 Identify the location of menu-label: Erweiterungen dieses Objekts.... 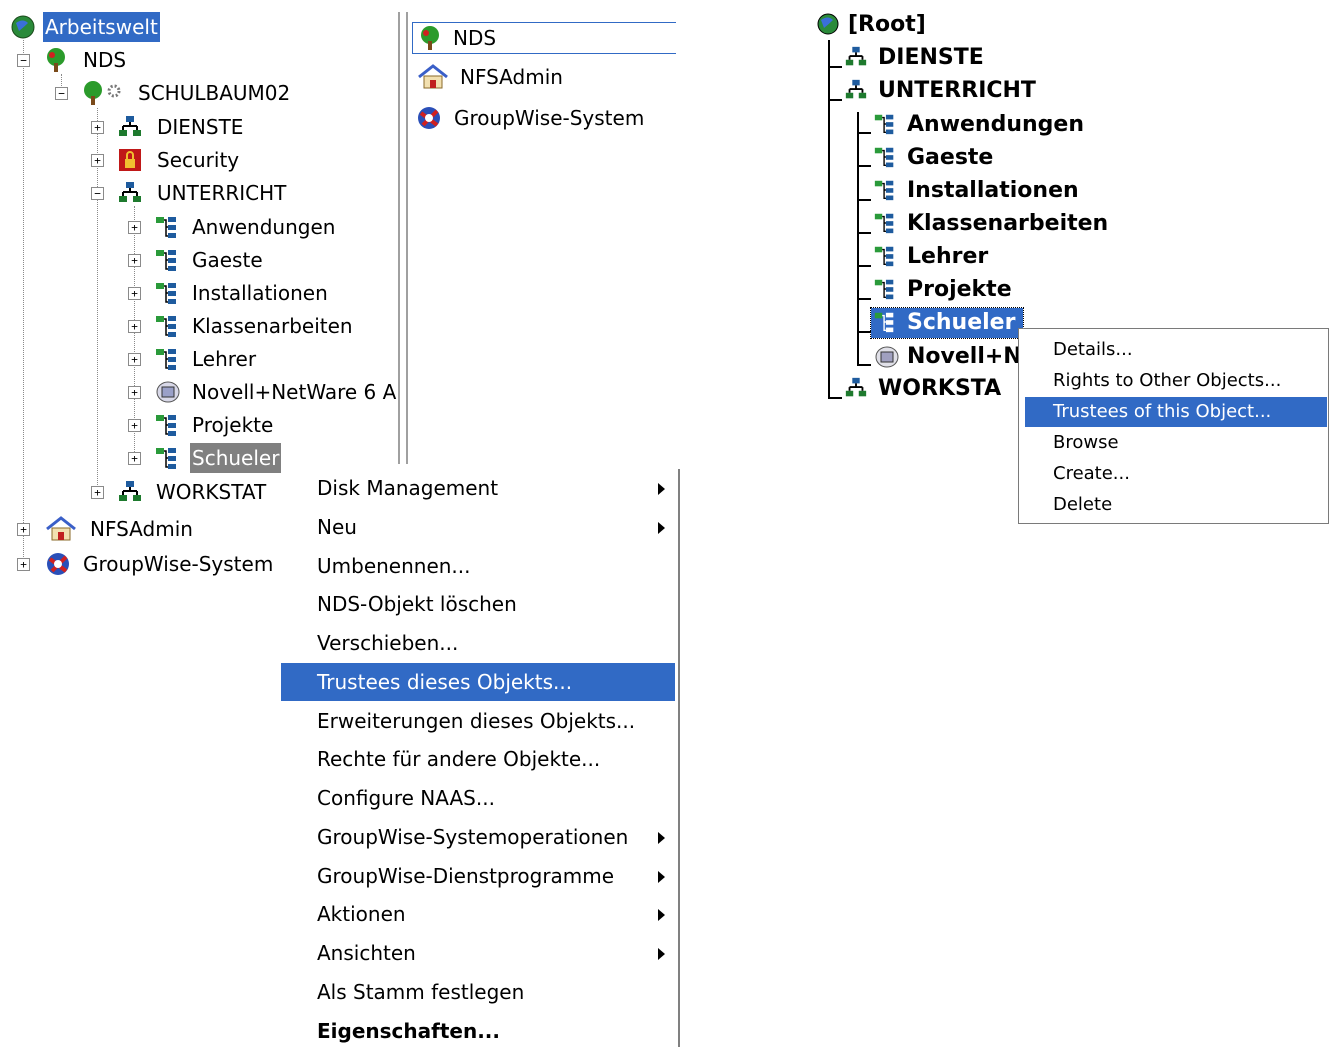
(476, 721).